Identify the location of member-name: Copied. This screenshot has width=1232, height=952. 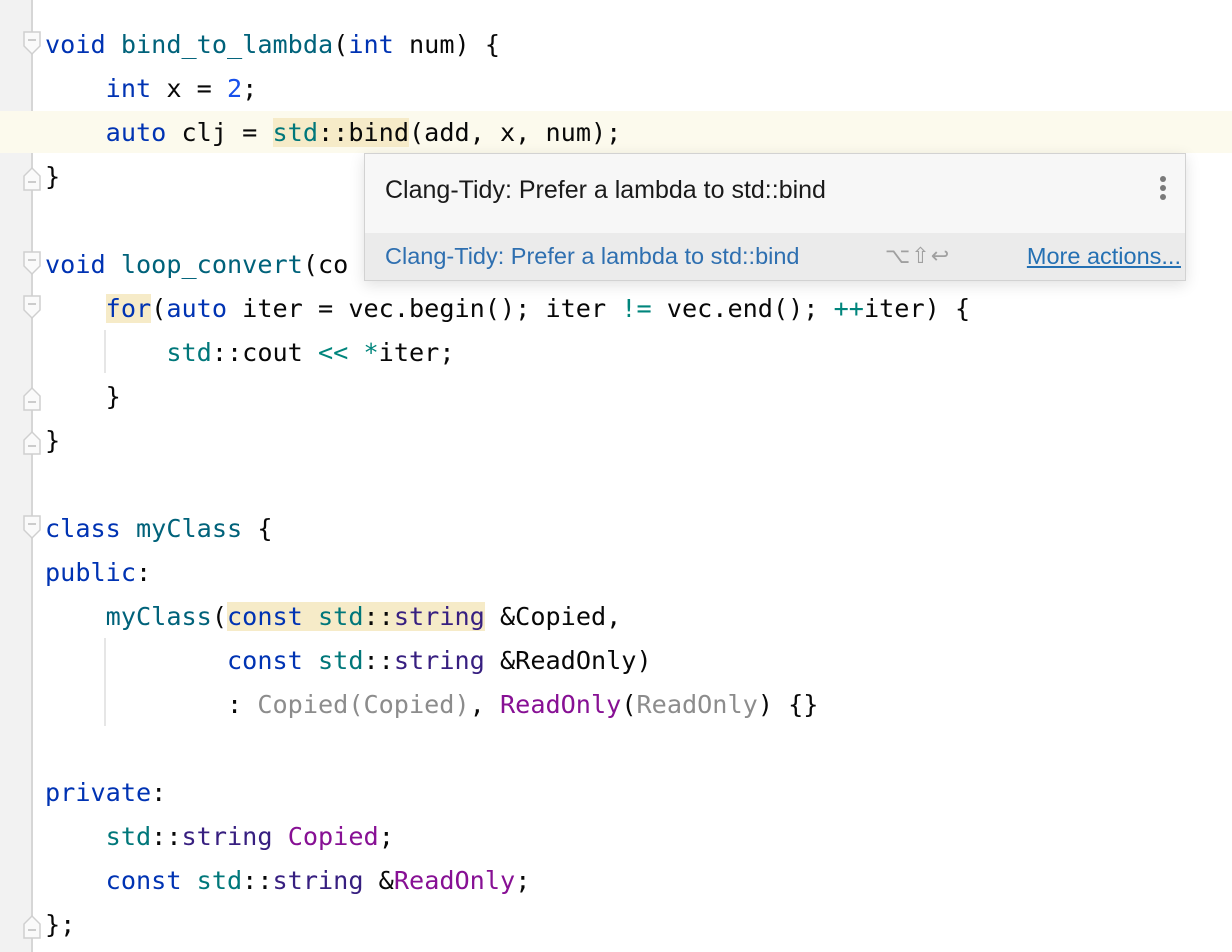
(333, 836).